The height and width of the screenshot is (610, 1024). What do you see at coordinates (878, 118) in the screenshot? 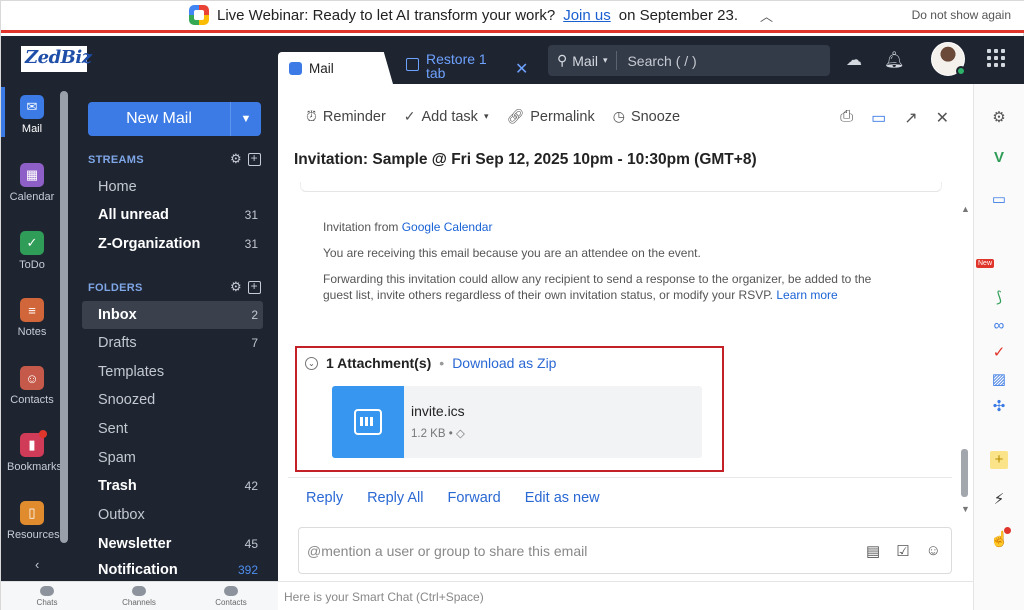
I see `chat-bubble-icon: ▭` at bounding box center [878, 118].